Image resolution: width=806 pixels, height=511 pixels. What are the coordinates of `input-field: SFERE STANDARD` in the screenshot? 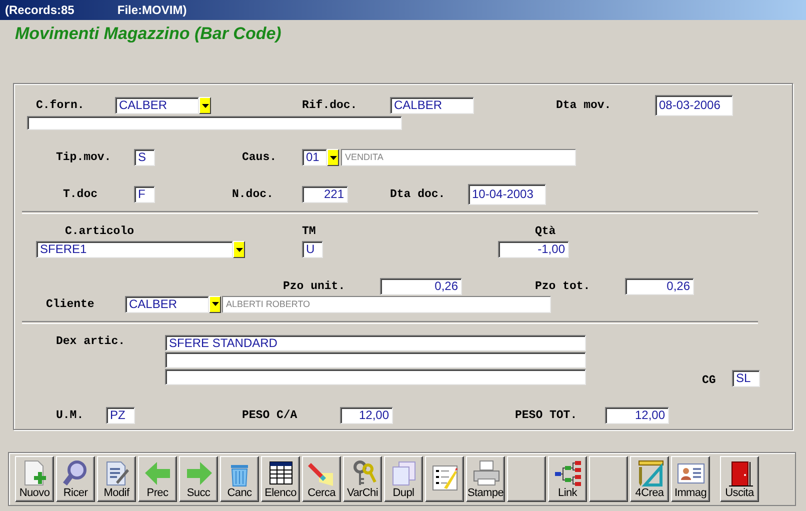 It's located at (375, 343).